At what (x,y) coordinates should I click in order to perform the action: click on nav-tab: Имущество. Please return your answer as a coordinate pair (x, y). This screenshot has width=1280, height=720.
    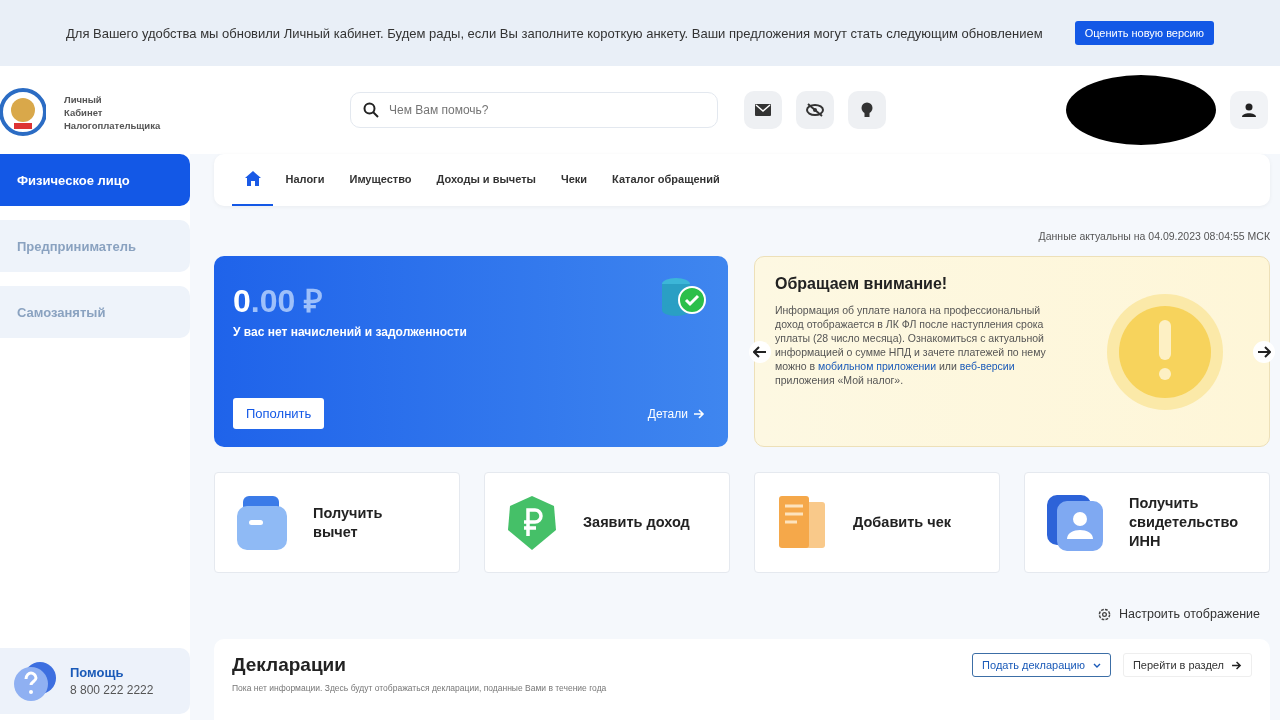
    Looking at the image, I should click on (380, 180).